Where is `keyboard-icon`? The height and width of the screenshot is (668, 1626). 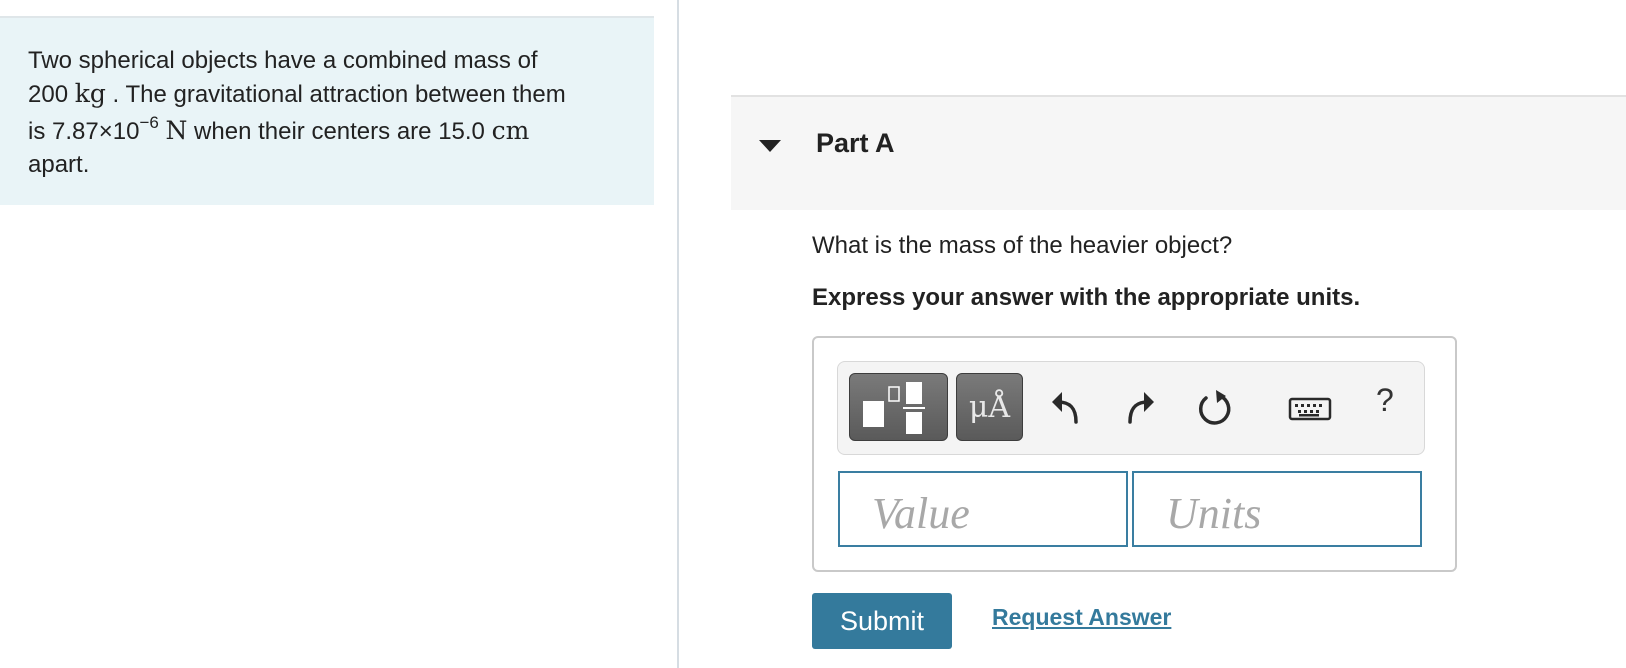
keyboard-icon is located at coordinates (1312, 408).